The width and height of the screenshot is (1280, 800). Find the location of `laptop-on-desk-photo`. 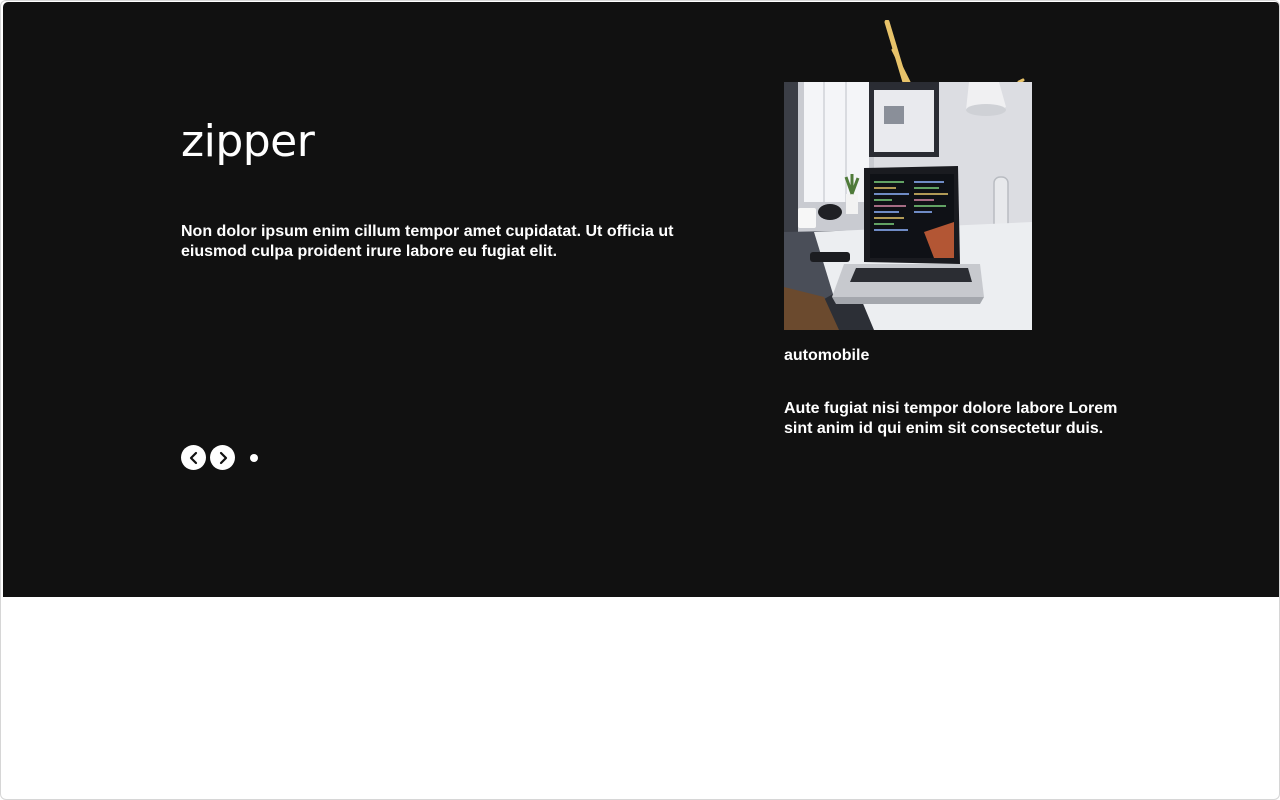

laptop-on-desk-photo is located at coordinates (908, 206).